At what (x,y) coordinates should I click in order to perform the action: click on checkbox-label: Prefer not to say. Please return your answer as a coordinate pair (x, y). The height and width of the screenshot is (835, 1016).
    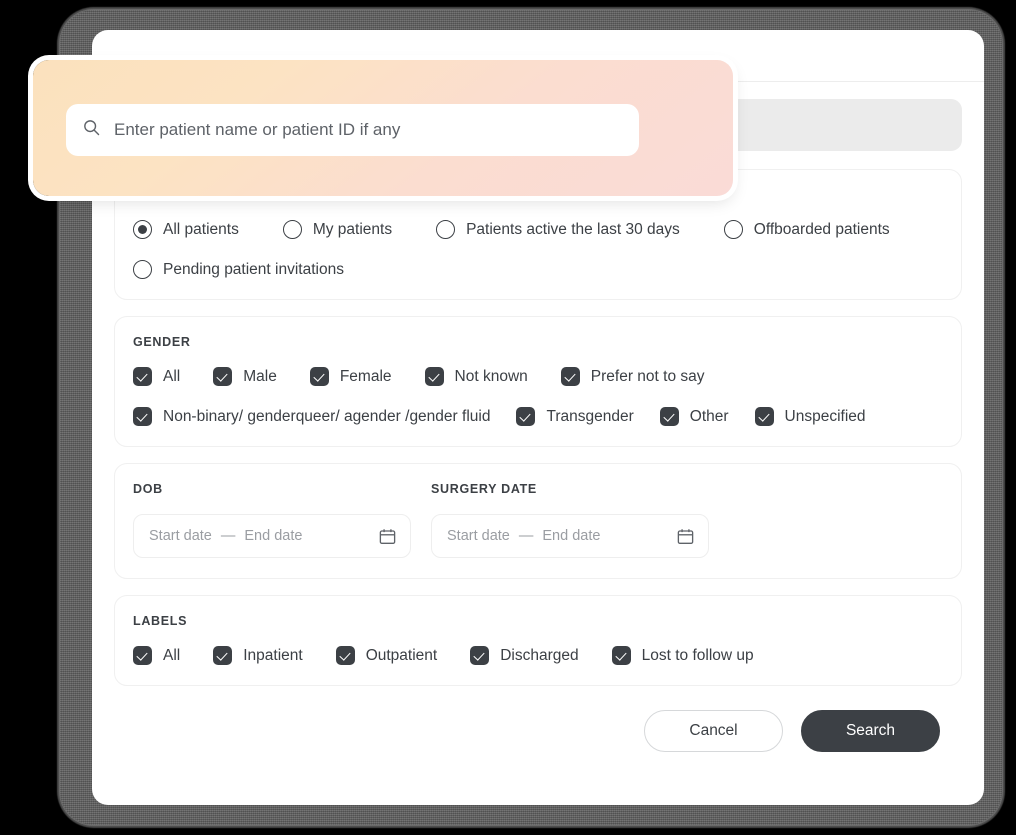
    Looking at the image, I should click on (647, 376).